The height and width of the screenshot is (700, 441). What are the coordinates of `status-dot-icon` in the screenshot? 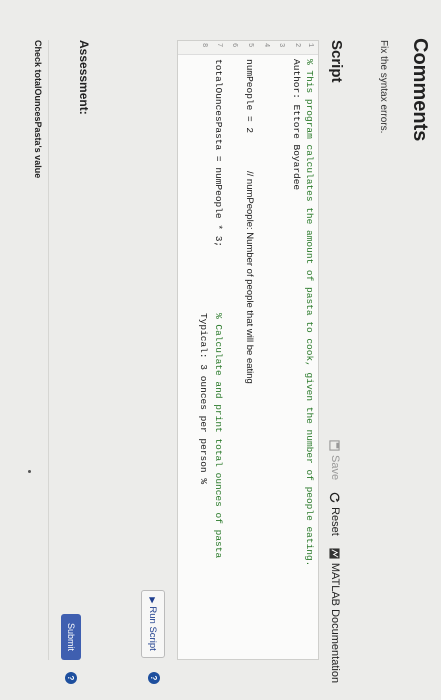 It's located at (29, 471).